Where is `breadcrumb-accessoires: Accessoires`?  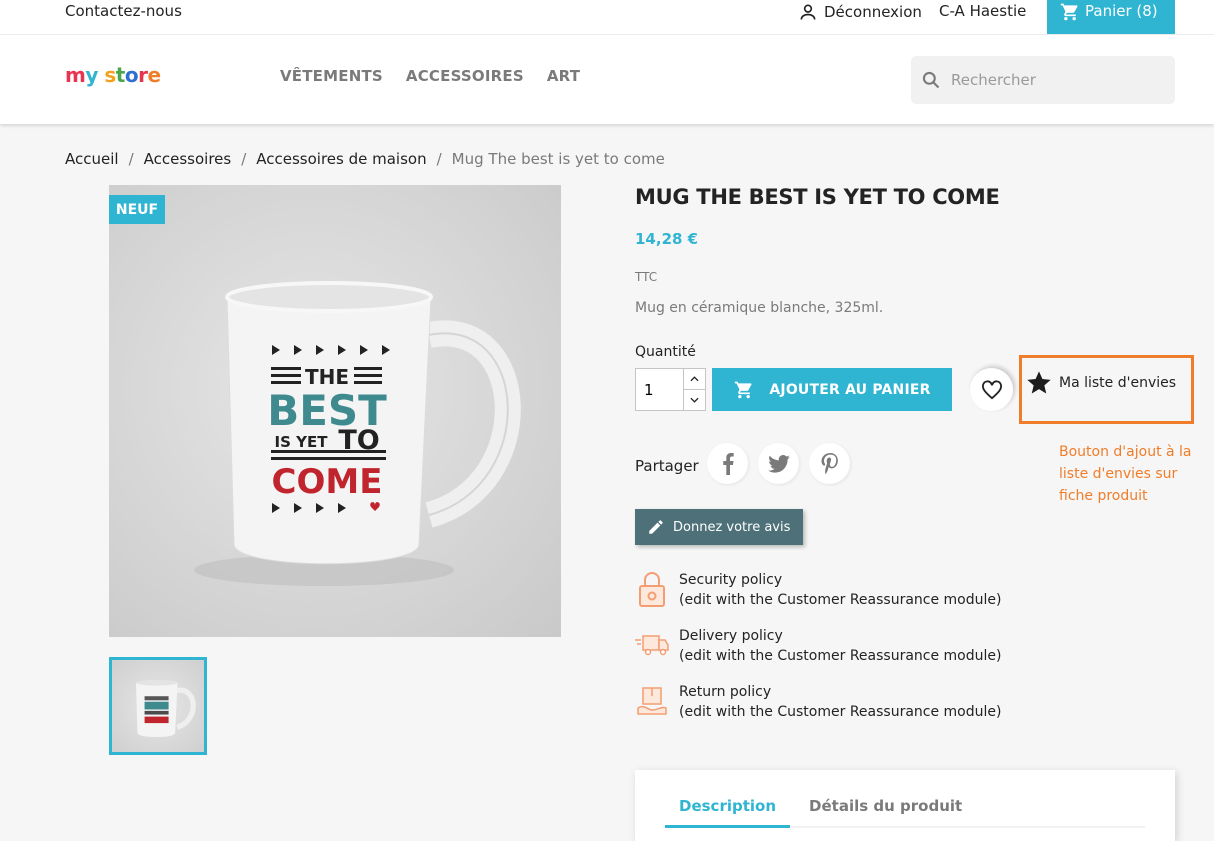
breadcrumb-accessoires: Accessoires is located at coordinates (188, 159).